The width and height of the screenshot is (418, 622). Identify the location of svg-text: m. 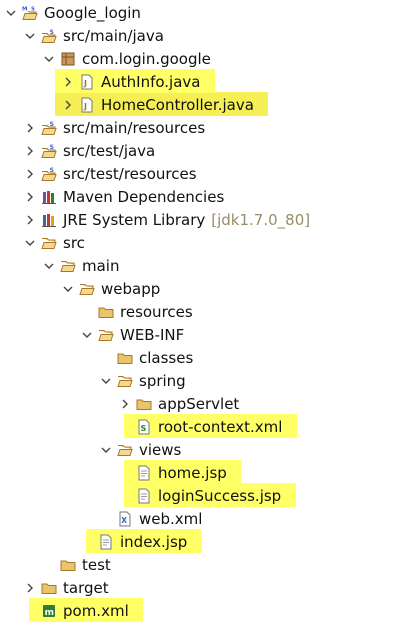
(49, 613).